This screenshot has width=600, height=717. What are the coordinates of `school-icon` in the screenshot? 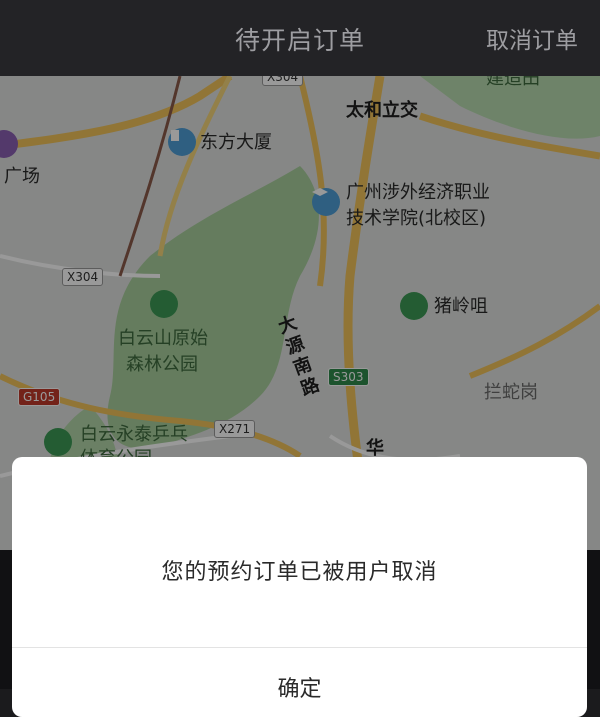 It's located at (326, 202).